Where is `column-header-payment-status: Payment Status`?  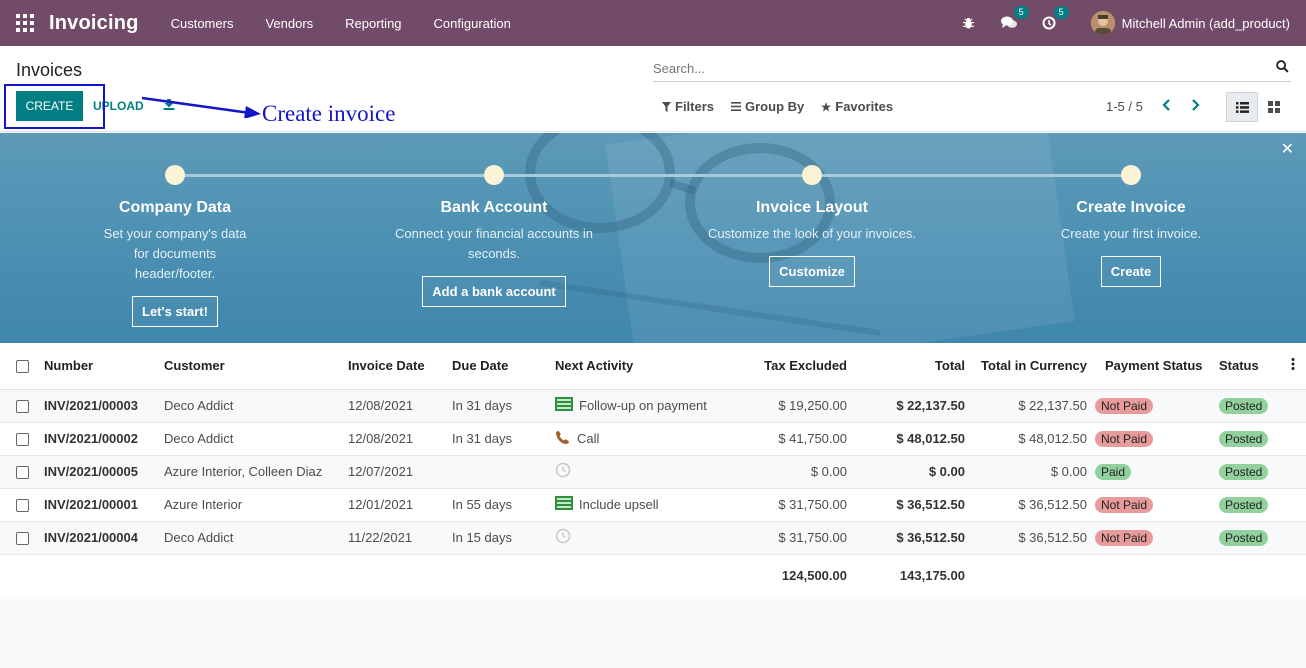
column-header-payment-status: Payment Status is located at coordinates (1157, 366).